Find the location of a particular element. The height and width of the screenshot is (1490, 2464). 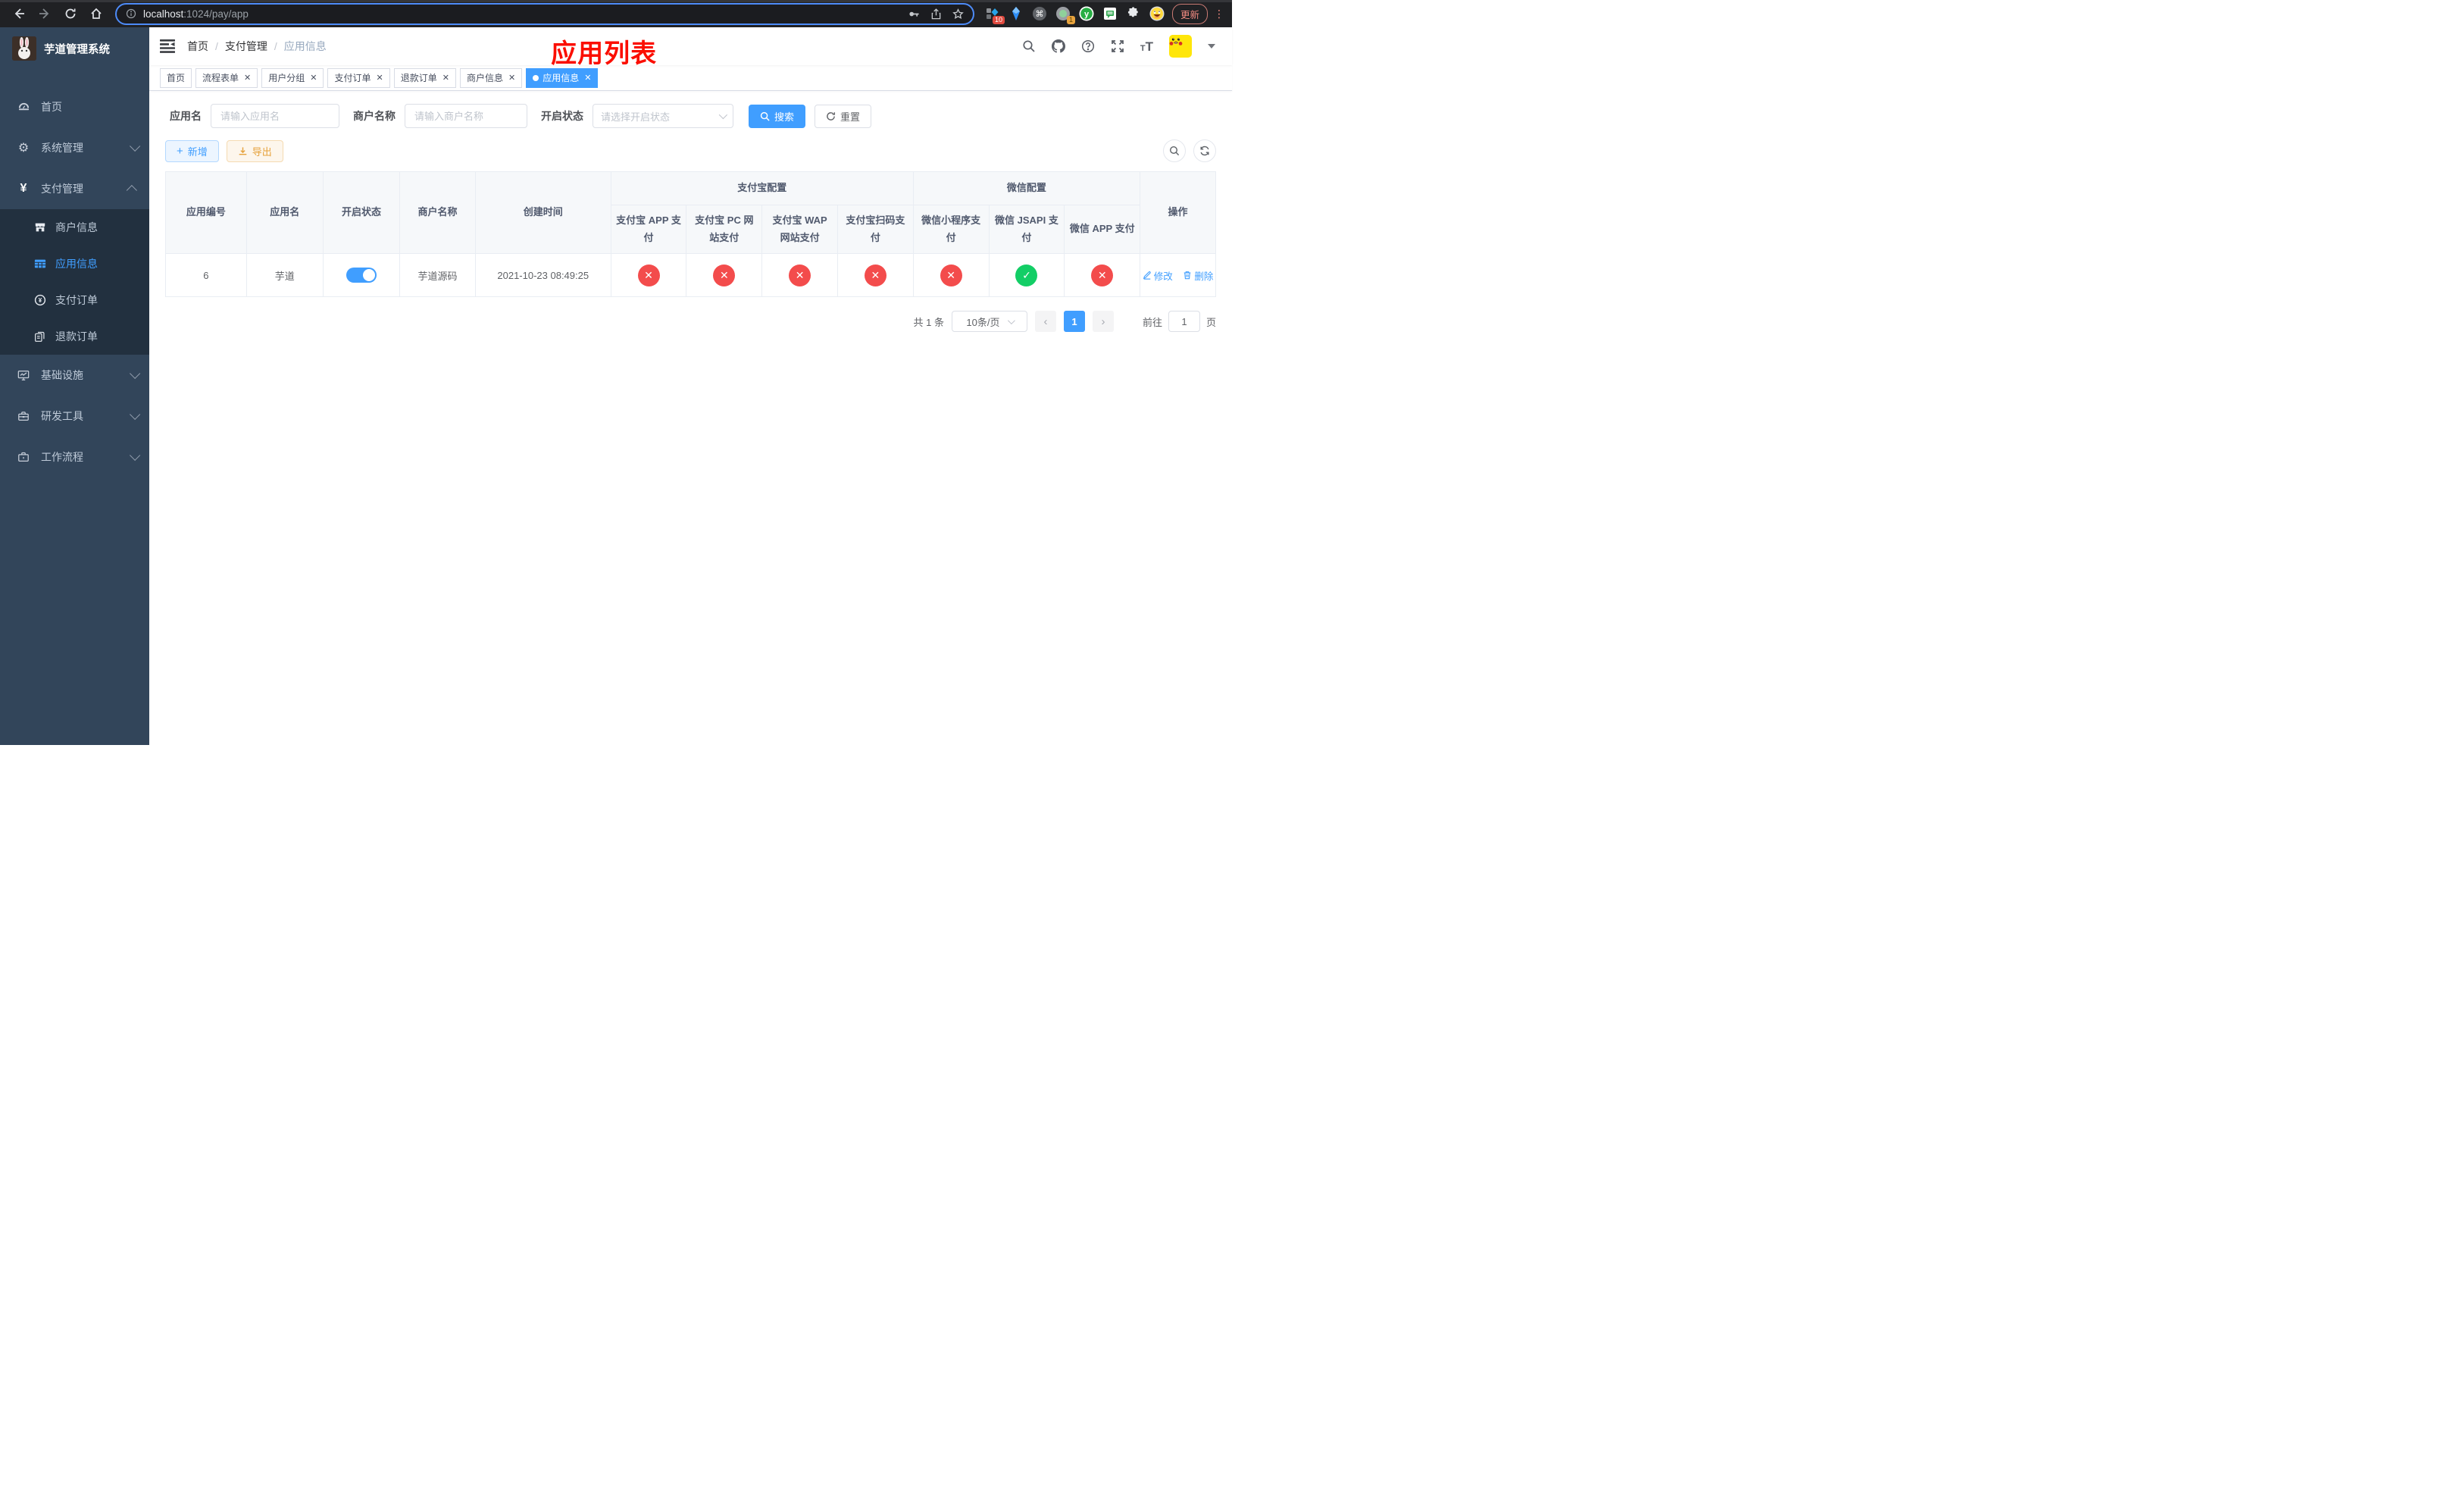

chevron-up-icon is located at coordinates (131, 190).